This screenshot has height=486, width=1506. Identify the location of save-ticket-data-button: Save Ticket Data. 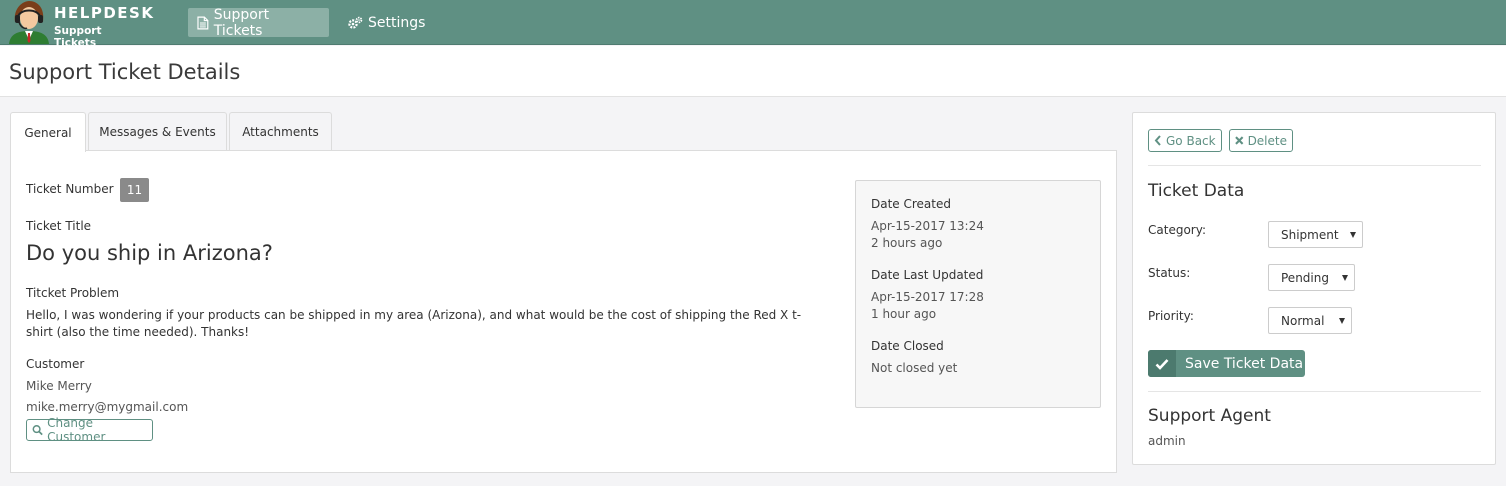
(1226, 363).